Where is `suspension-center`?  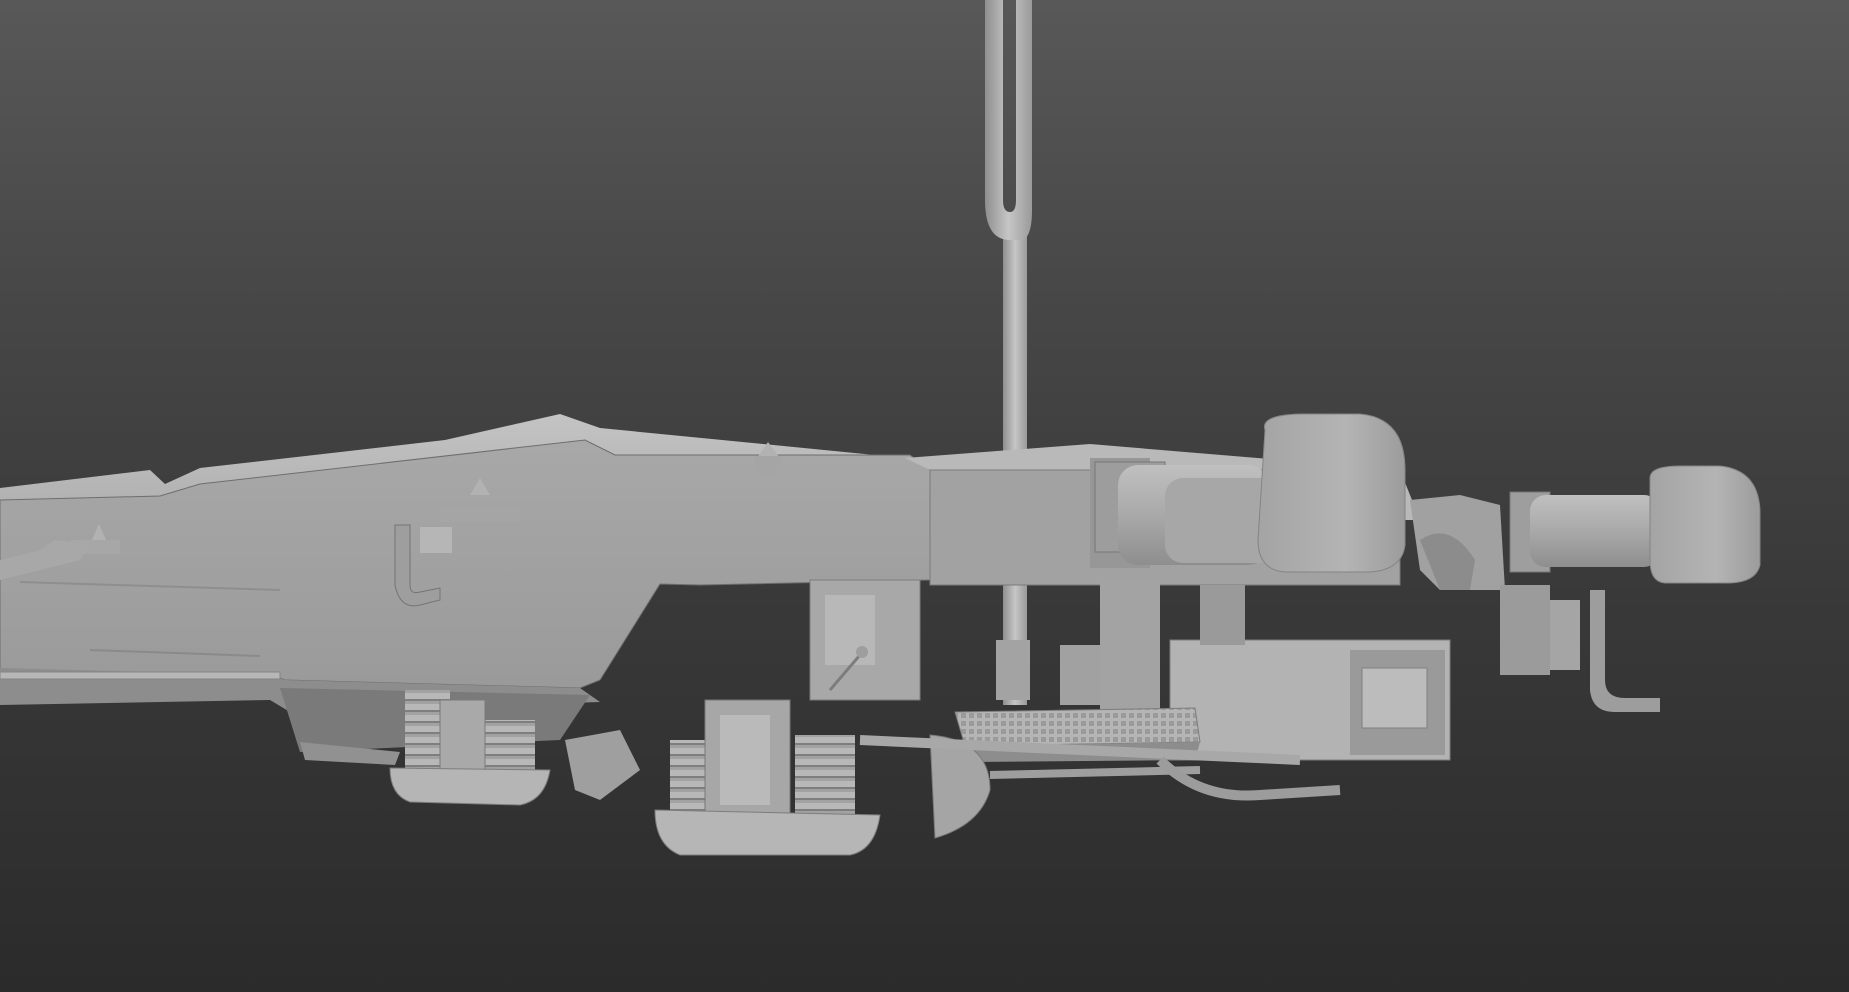 suspension-center is located at coordinates (822, 777).